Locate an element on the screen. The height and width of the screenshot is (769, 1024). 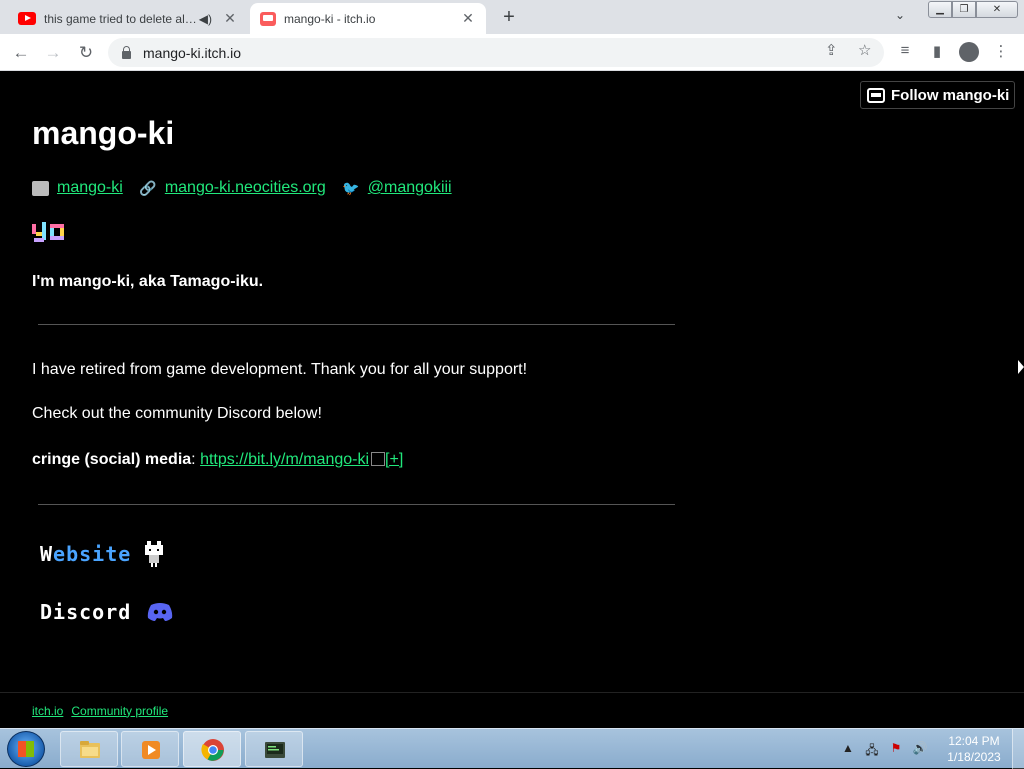
taskbar-media-player is located at coordinates (150, 749).